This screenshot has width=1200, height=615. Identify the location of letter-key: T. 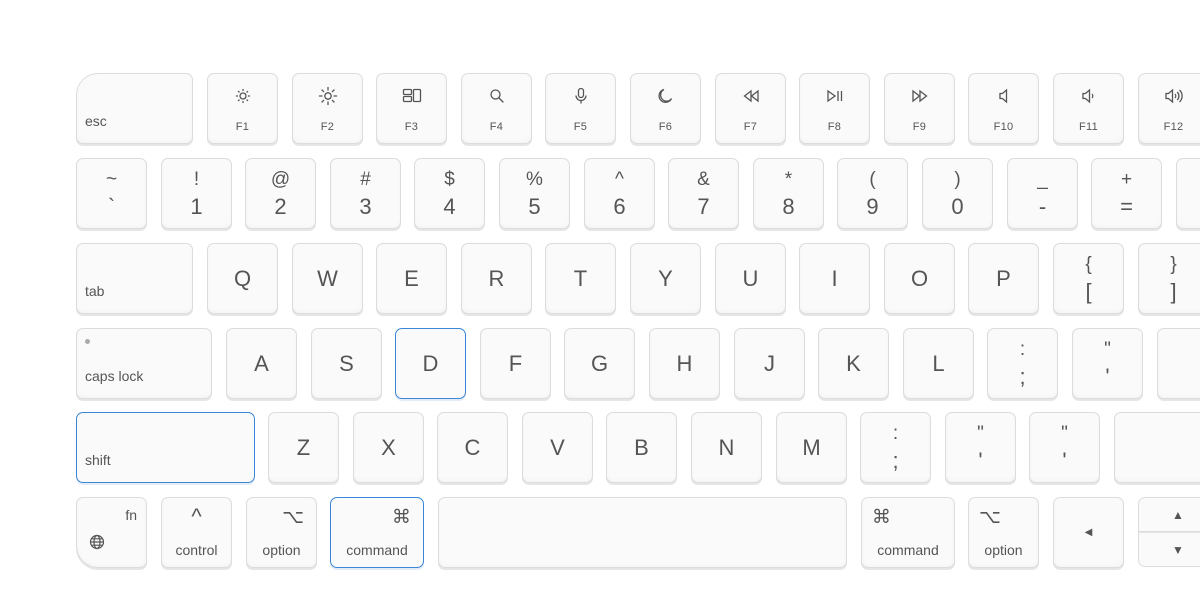
(580, 278).